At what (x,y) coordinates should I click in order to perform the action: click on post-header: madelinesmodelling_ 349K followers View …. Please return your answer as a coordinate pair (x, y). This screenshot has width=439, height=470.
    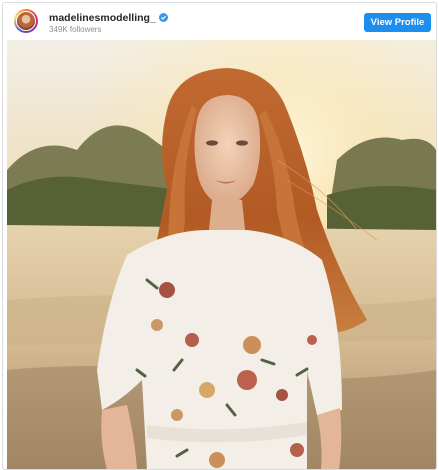
    Looking at the image, I should click on (219, 21).